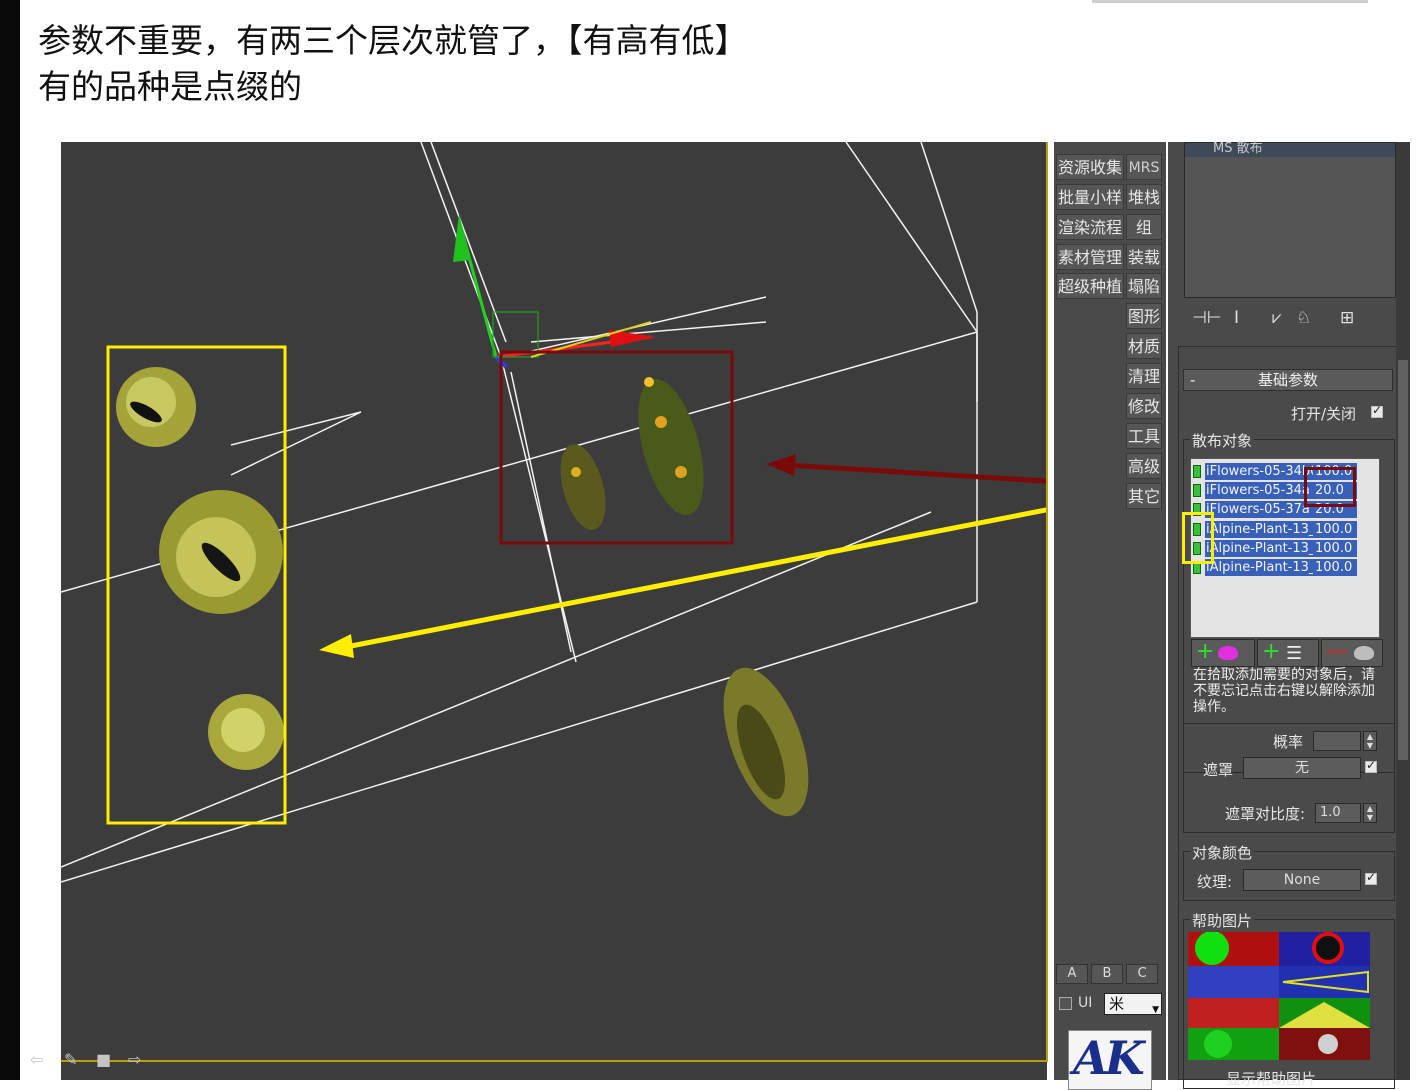 This screenshot has width=1427, height=1090. Describe the element at coordinates (1144, 316) in the screenshot. I see `tool-button-shape: 图形` at that location.